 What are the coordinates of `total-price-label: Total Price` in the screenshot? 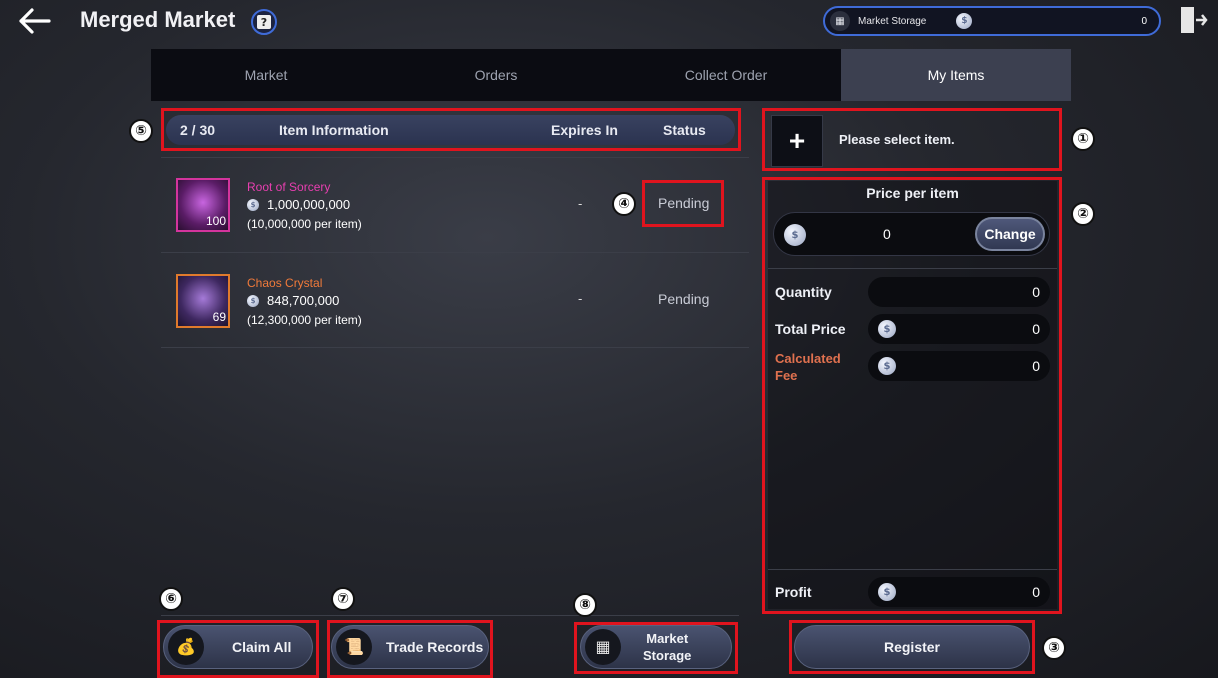 It's located at (810, 329).